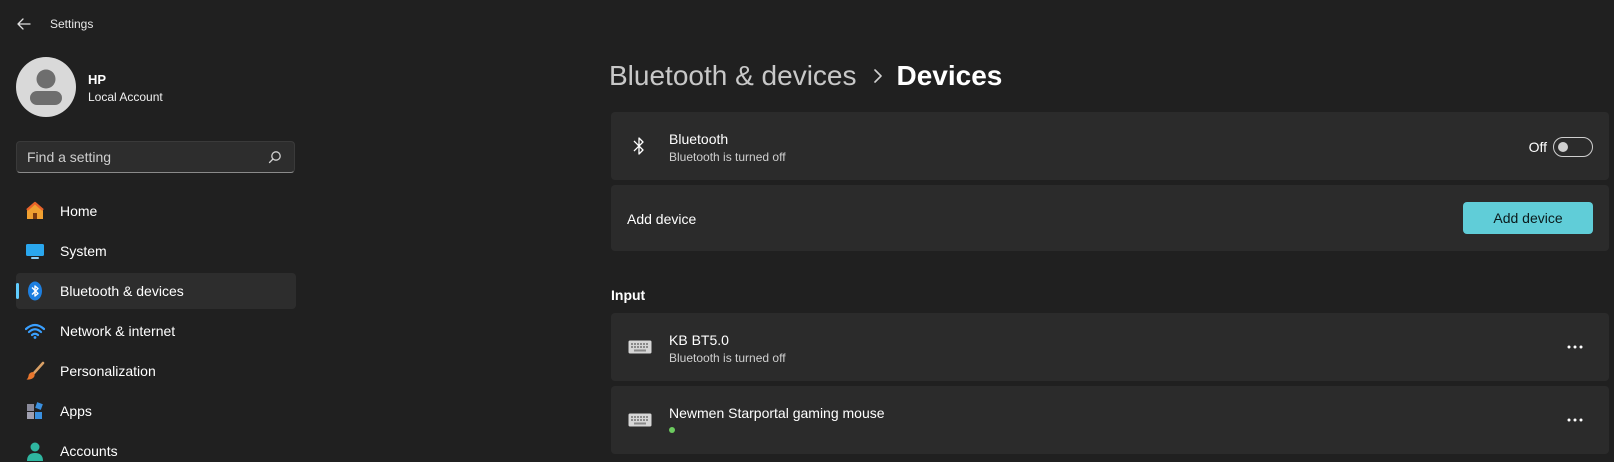  Describe the element at coordinates (1110, 218) in the screenshot. I see `add-device-card: Add device Add device` at that location.